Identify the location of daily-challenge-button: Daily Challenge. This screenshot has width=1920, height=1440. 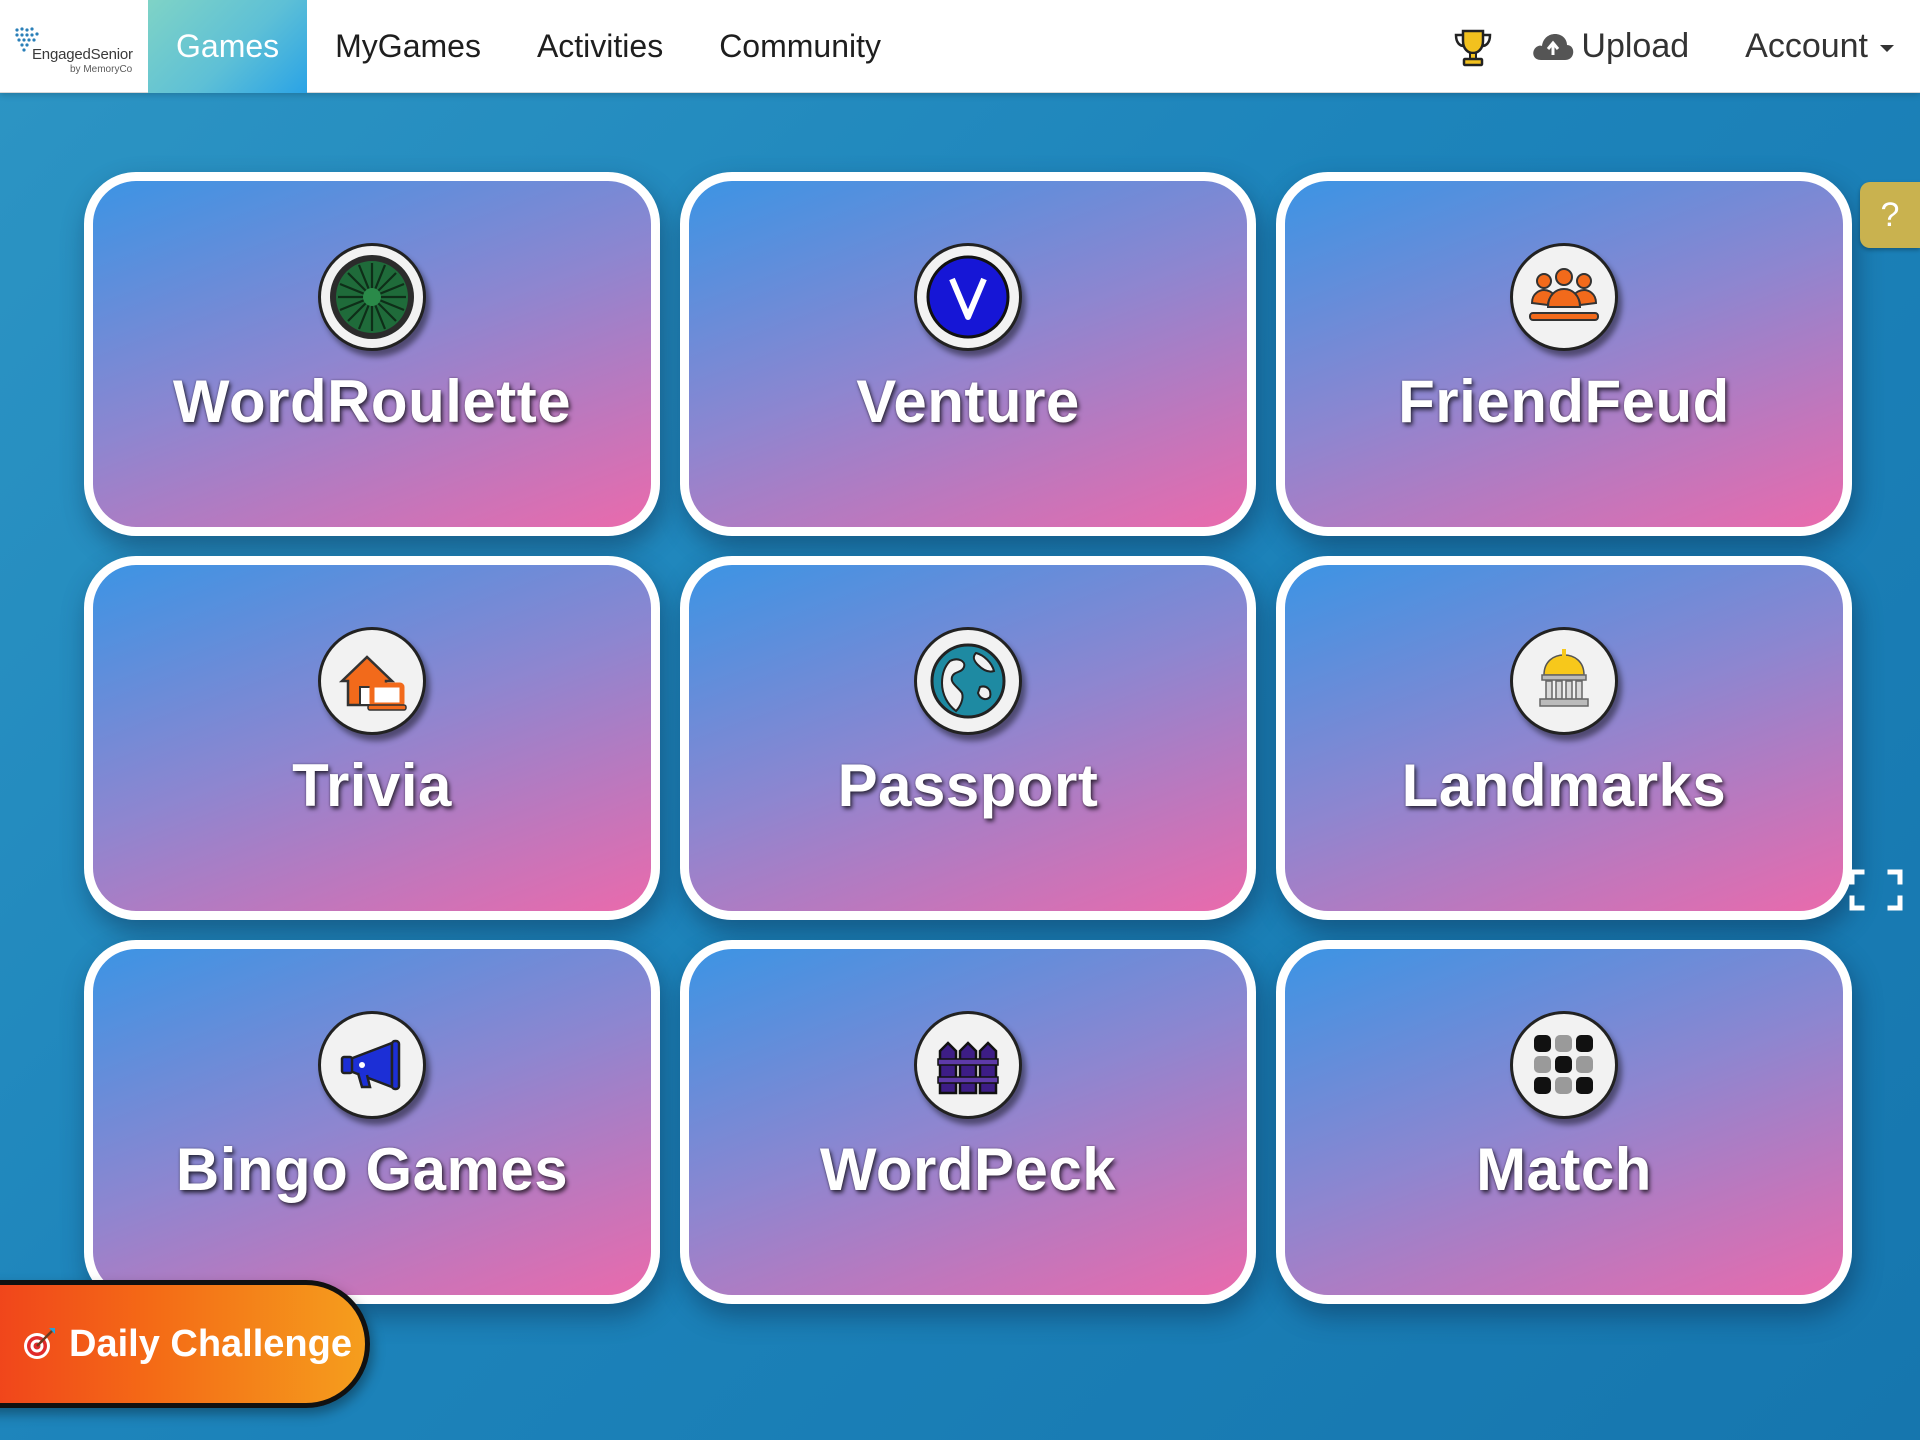
(185, 1344).